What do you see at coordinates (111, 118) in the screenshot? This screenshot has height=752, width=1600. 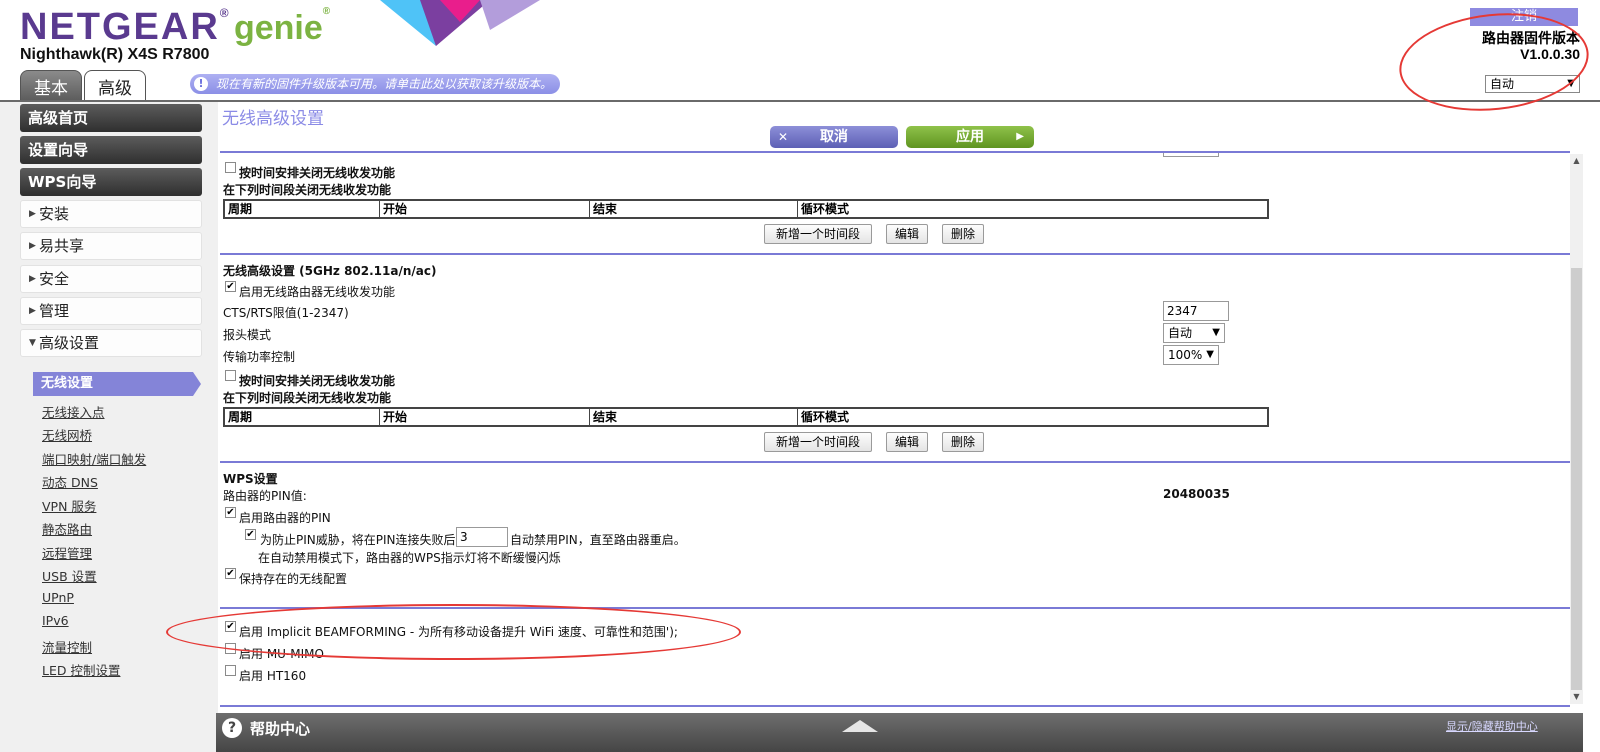 I see `sidebar-item-advanced-home: 高级首页` at bounding box center [111, 118].